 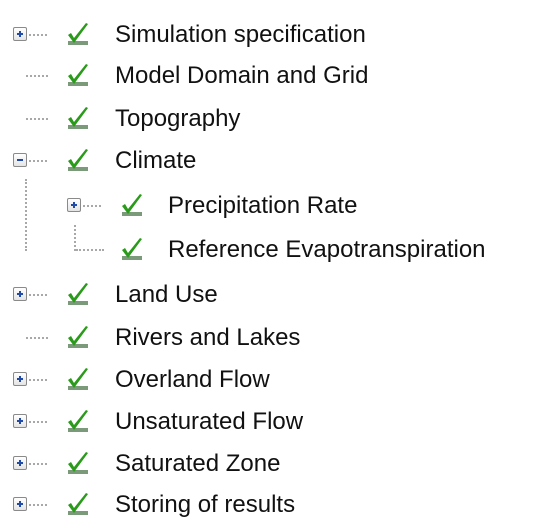 What do you see at coordinates (205, 504) in the screenshot?
I see `tree-item-label: Storing of results` at bounding box center [205, 504].